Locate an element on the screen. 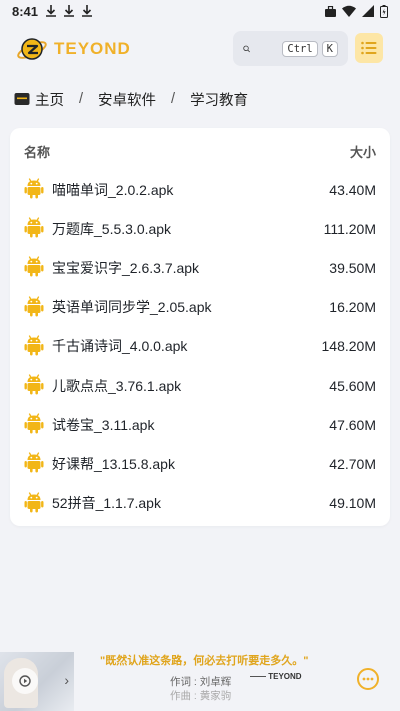  file-size: 45.60M is located at coordinates (352, 385).